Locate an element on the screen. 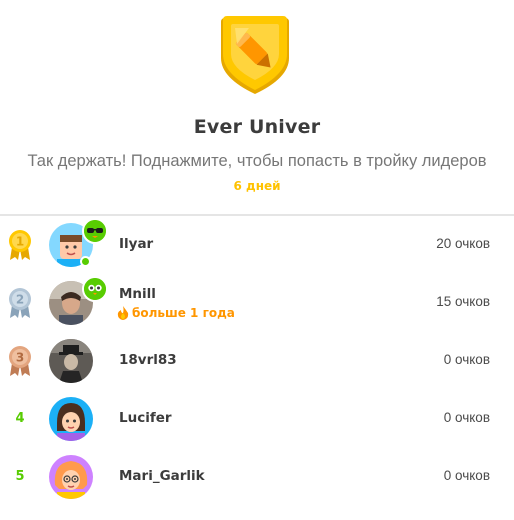  user-name: Ilyar is located at coordinates (136, 244).